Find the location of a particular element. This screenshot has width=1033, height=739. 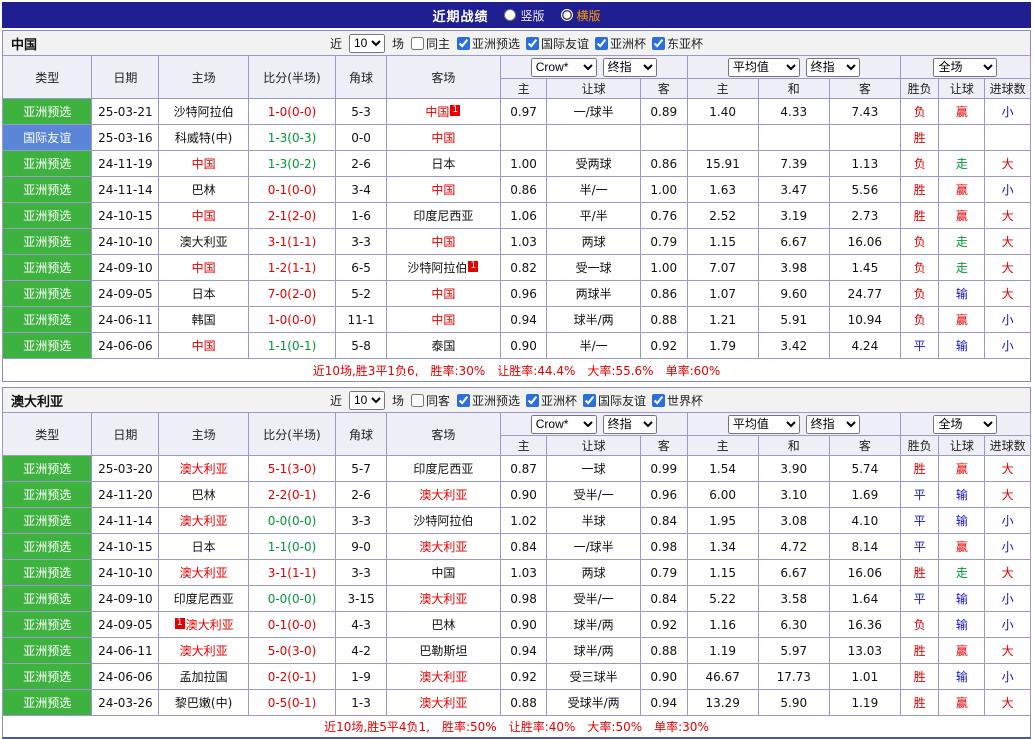

away-team-cell: 巴林 is located at coordinates (443, 624).